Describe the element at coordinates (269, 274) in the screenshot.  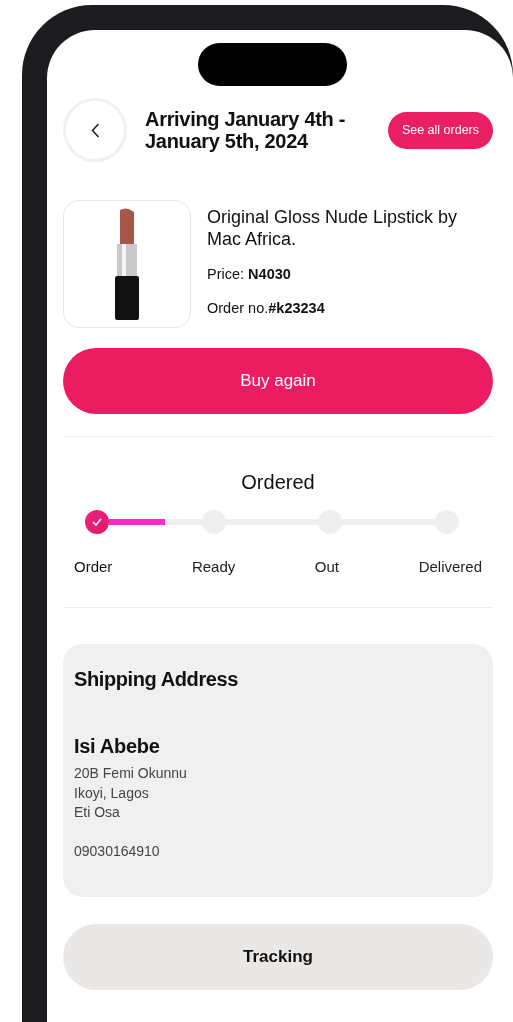
I see `price-value: N4030` at that location.